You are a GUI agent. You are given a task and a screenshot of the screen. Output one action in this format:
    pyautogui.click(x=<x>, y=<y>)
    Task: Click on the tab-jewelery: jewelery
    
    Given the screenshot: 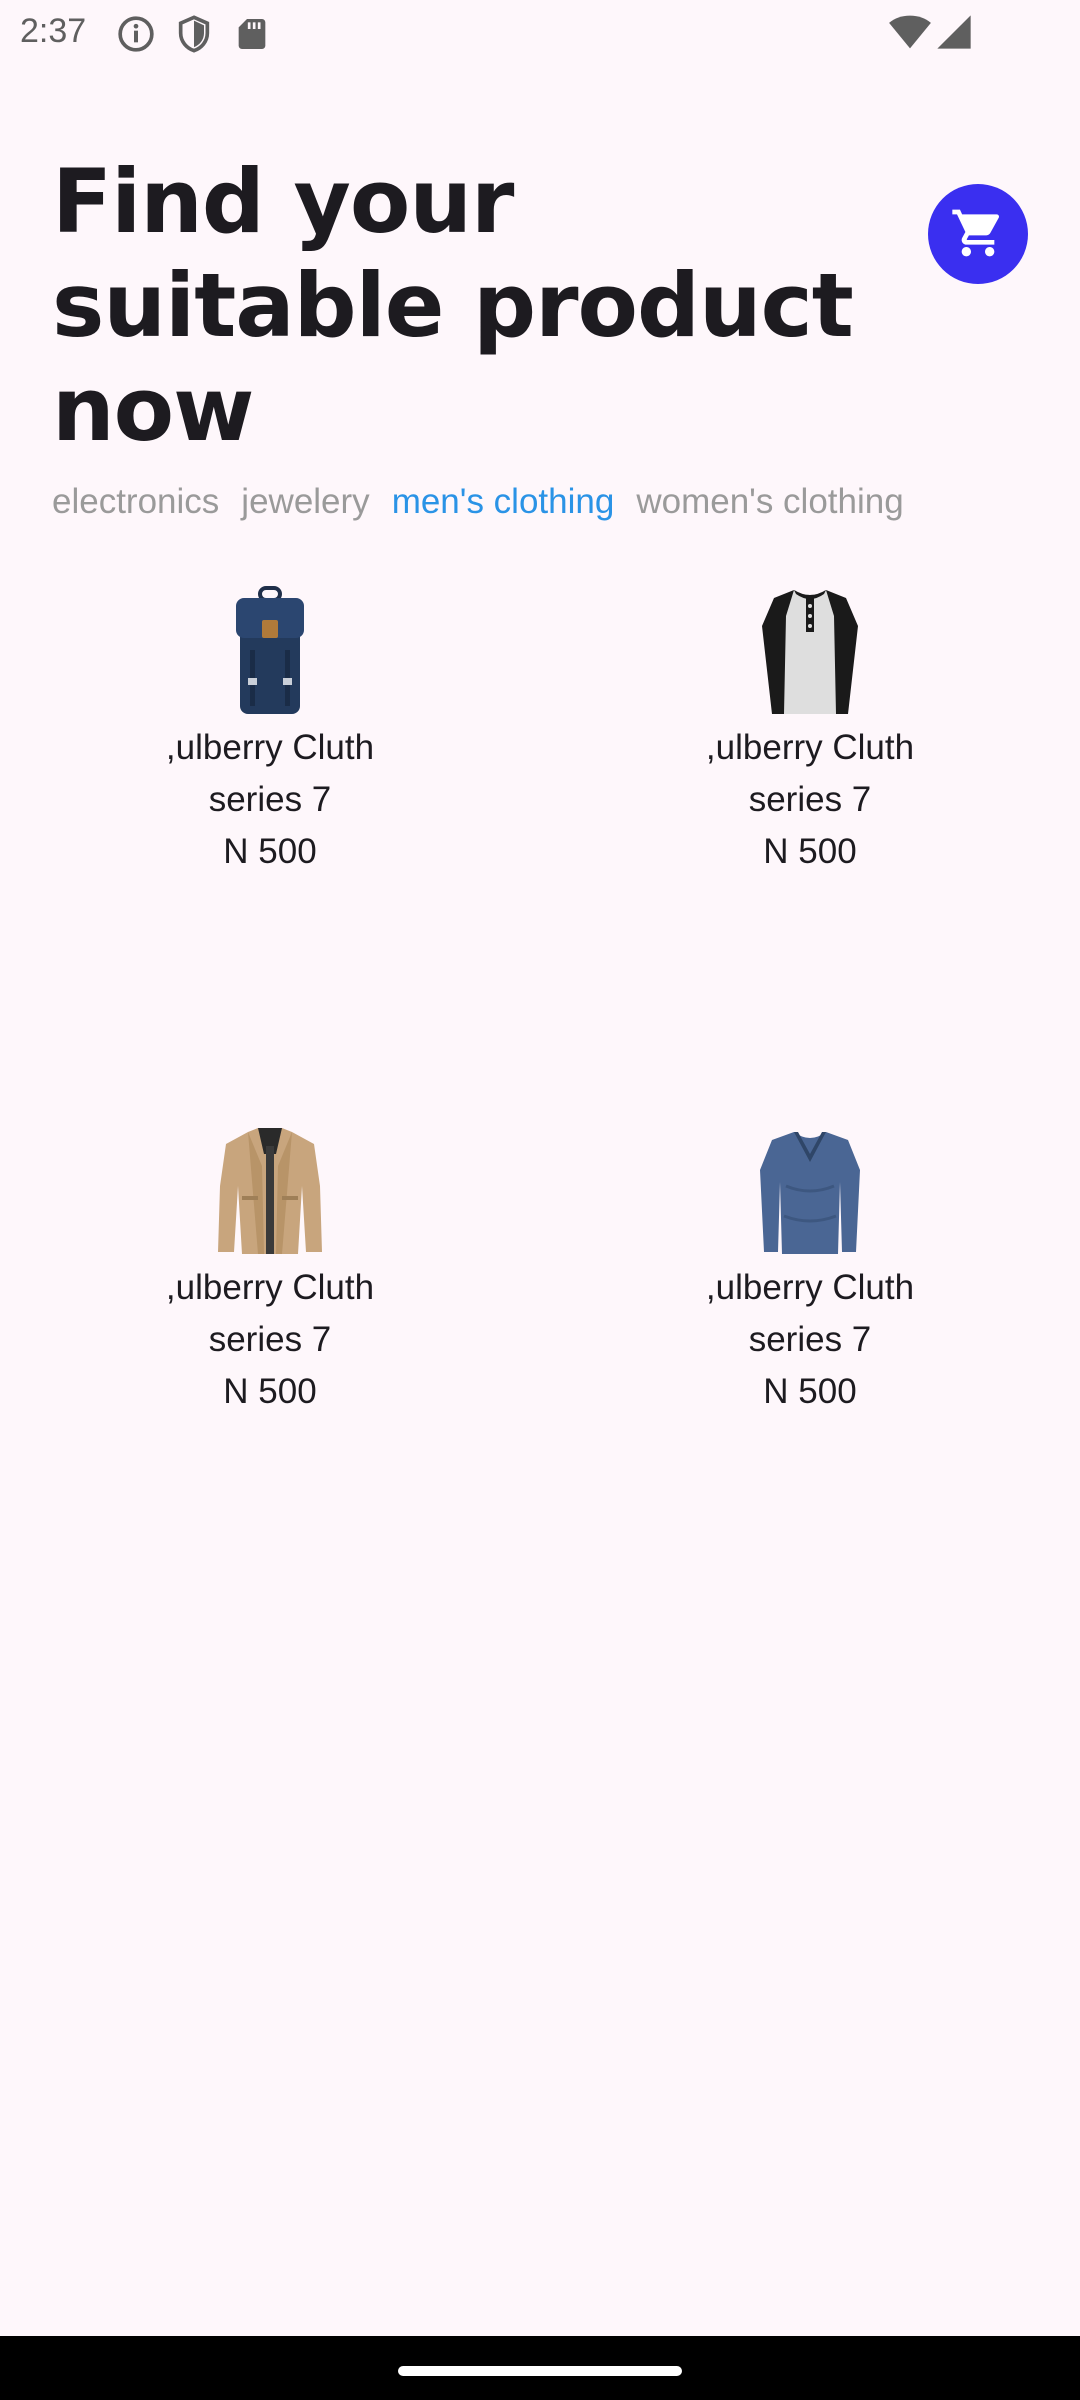 What is the action you would take?
    pyautogui.click(x=305, y=502)
    